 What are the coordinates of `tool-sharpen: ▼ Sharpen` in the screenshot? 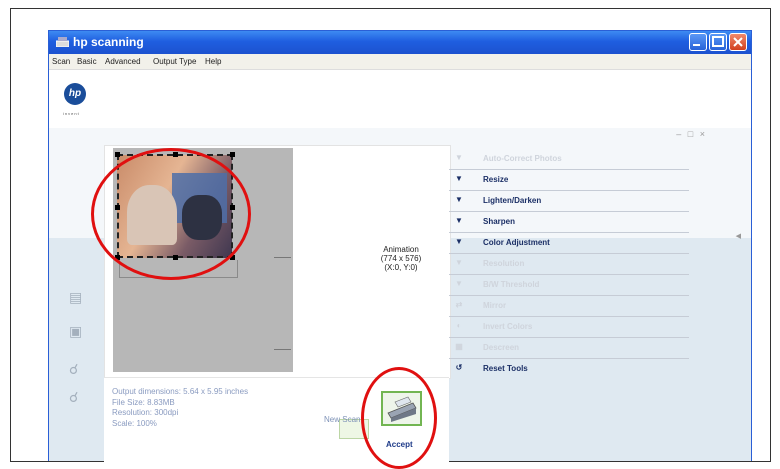 It's located at (569, 222).